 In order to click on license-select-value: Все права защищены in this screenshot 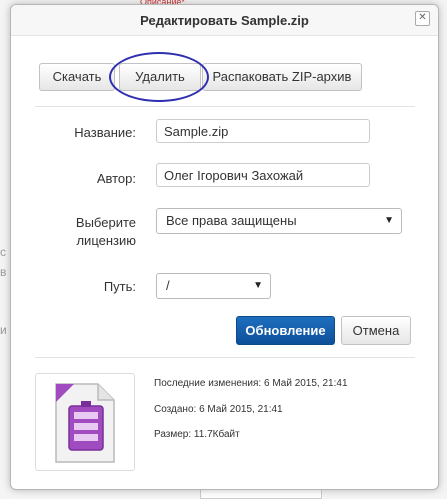, I will do `click(231, 220)`.